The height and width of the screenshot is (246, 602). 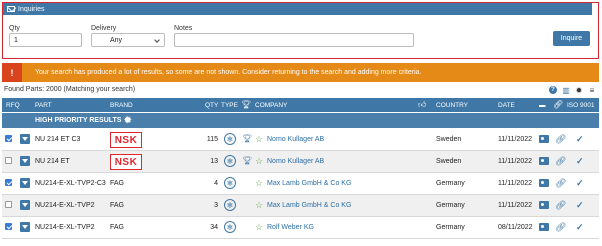 I want to click on qty-input: 1, so click(x=45, y=40).